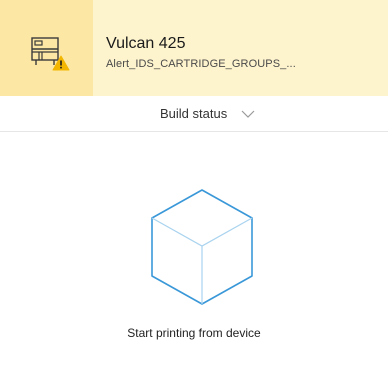 Image resolution: width=388 pixels, height=389 pixels. Describe the element at coordinates (248, 114) in the screenshot. I see `chevron-down-icon` at that location.